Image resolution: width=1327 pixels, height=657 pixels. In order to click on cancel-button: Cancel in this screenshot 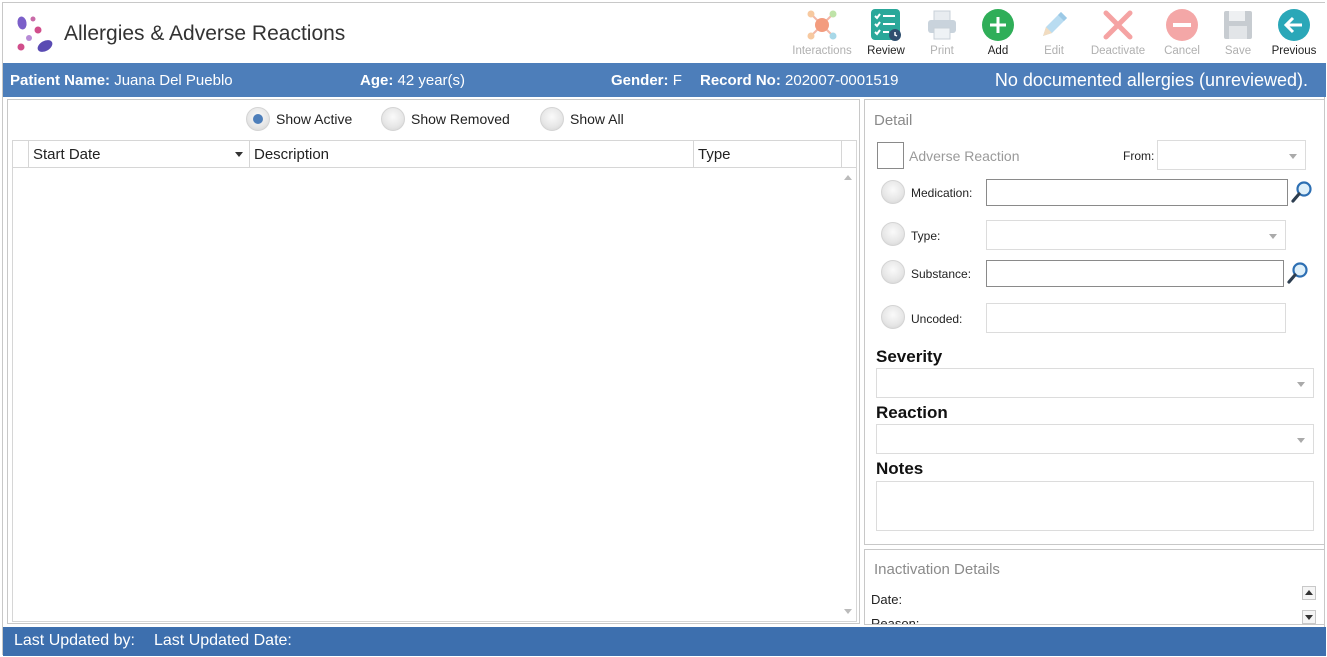, I will do `click(1182, 33)`.